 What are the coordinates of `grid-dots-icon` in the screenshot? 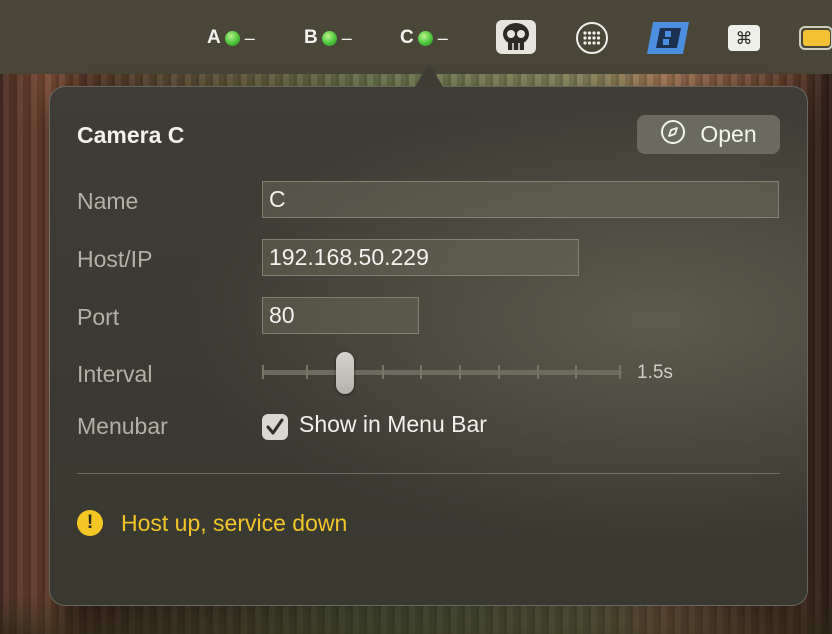 It's located at (592, 38).